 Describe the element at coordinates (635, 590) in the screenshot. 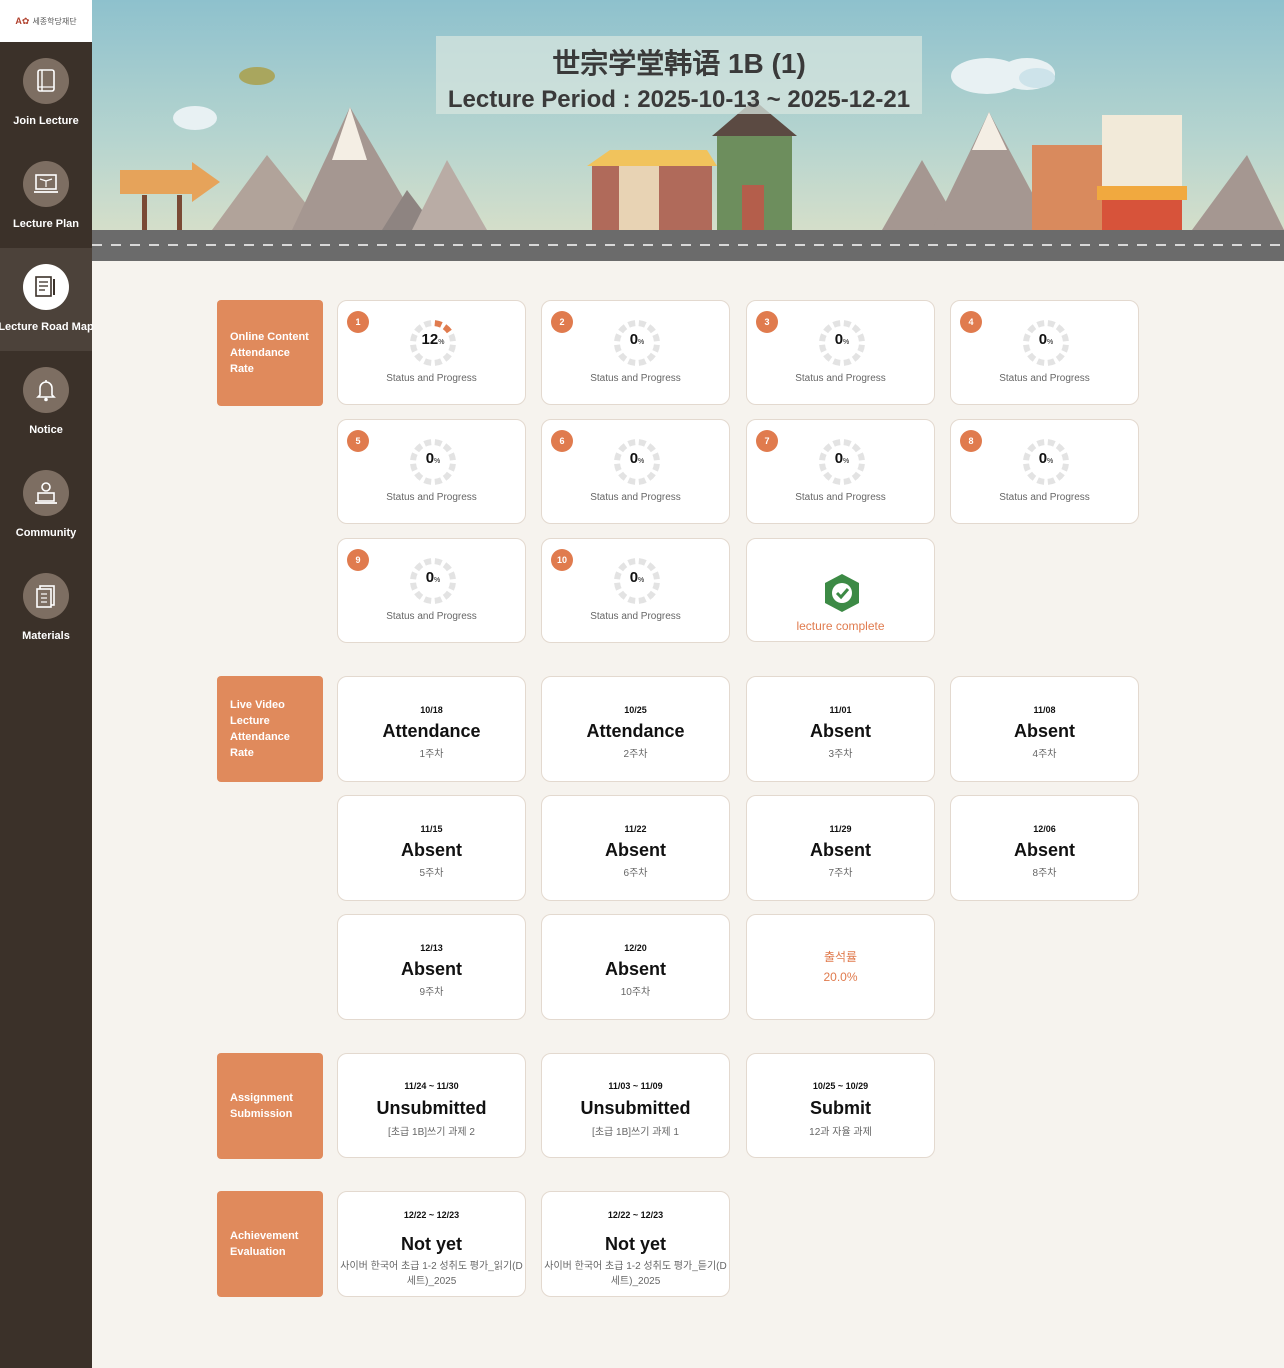

I see `online-content-card: 10 0% Status and Progress` at that location.